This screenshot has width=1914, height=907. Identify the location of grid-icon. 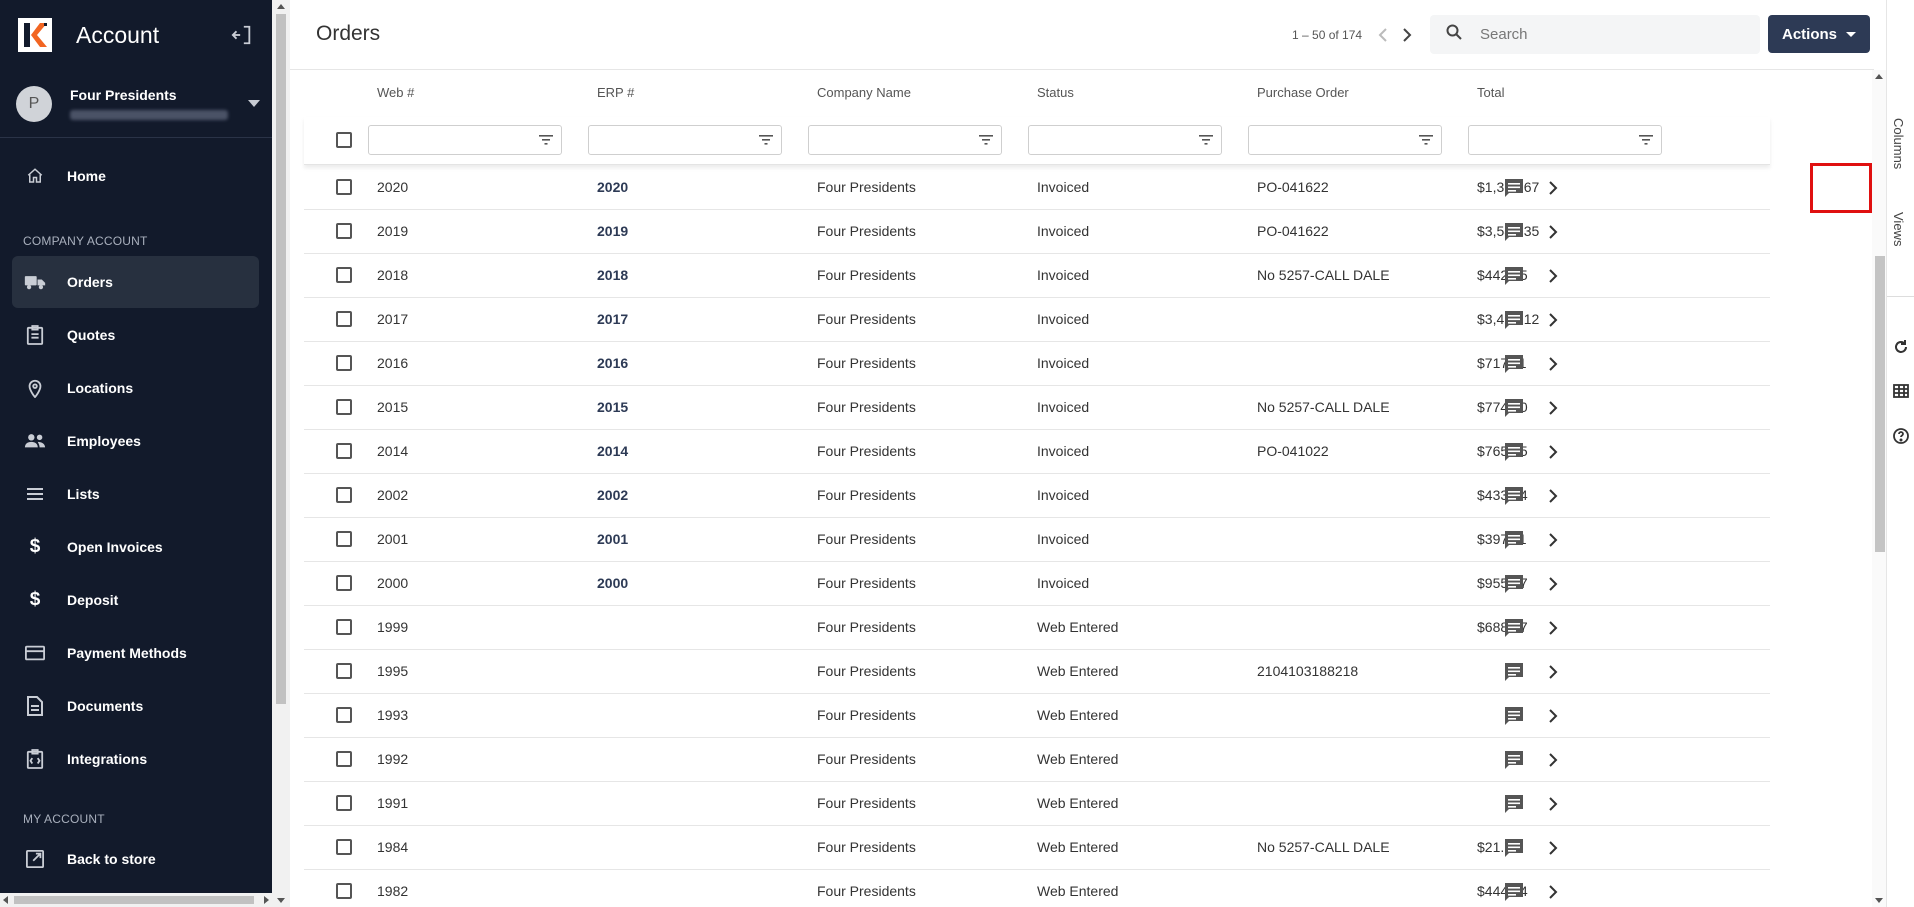
(1901, 391).